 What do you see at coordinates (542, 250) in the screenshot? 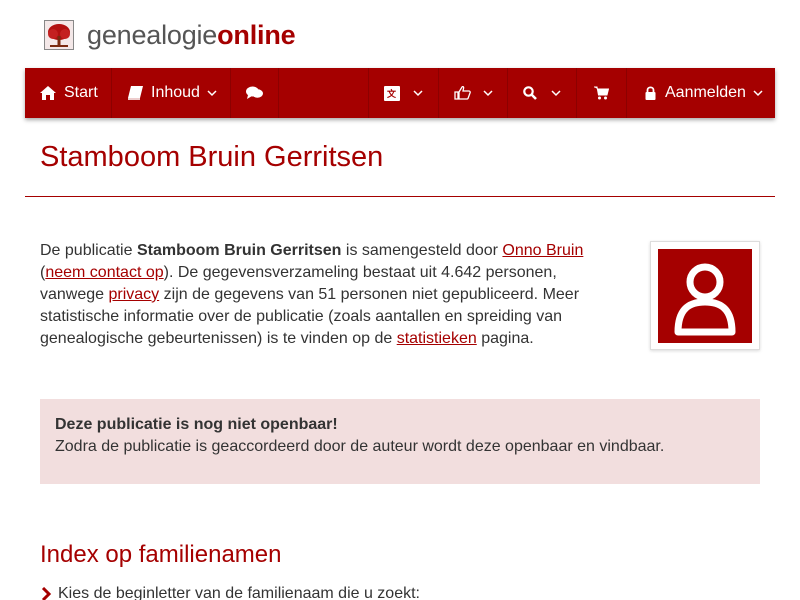
I see `author-link: Onno Bruin` at bounding box center [542, 250].